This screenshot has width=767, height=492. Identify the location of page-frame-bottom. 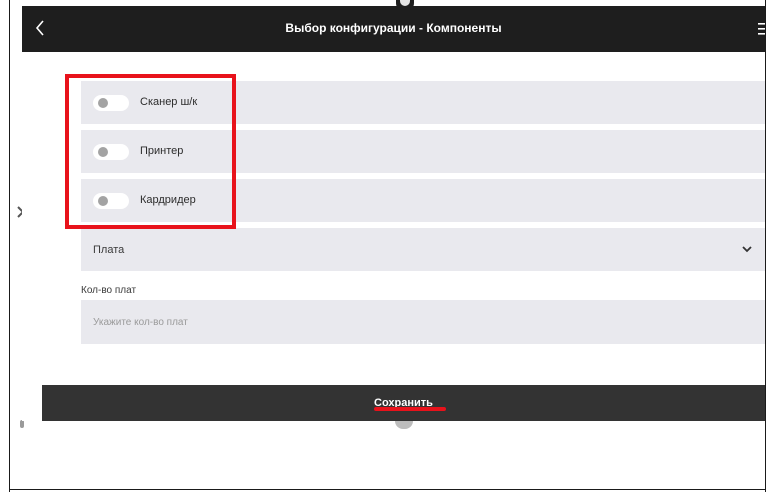
(387, 489).